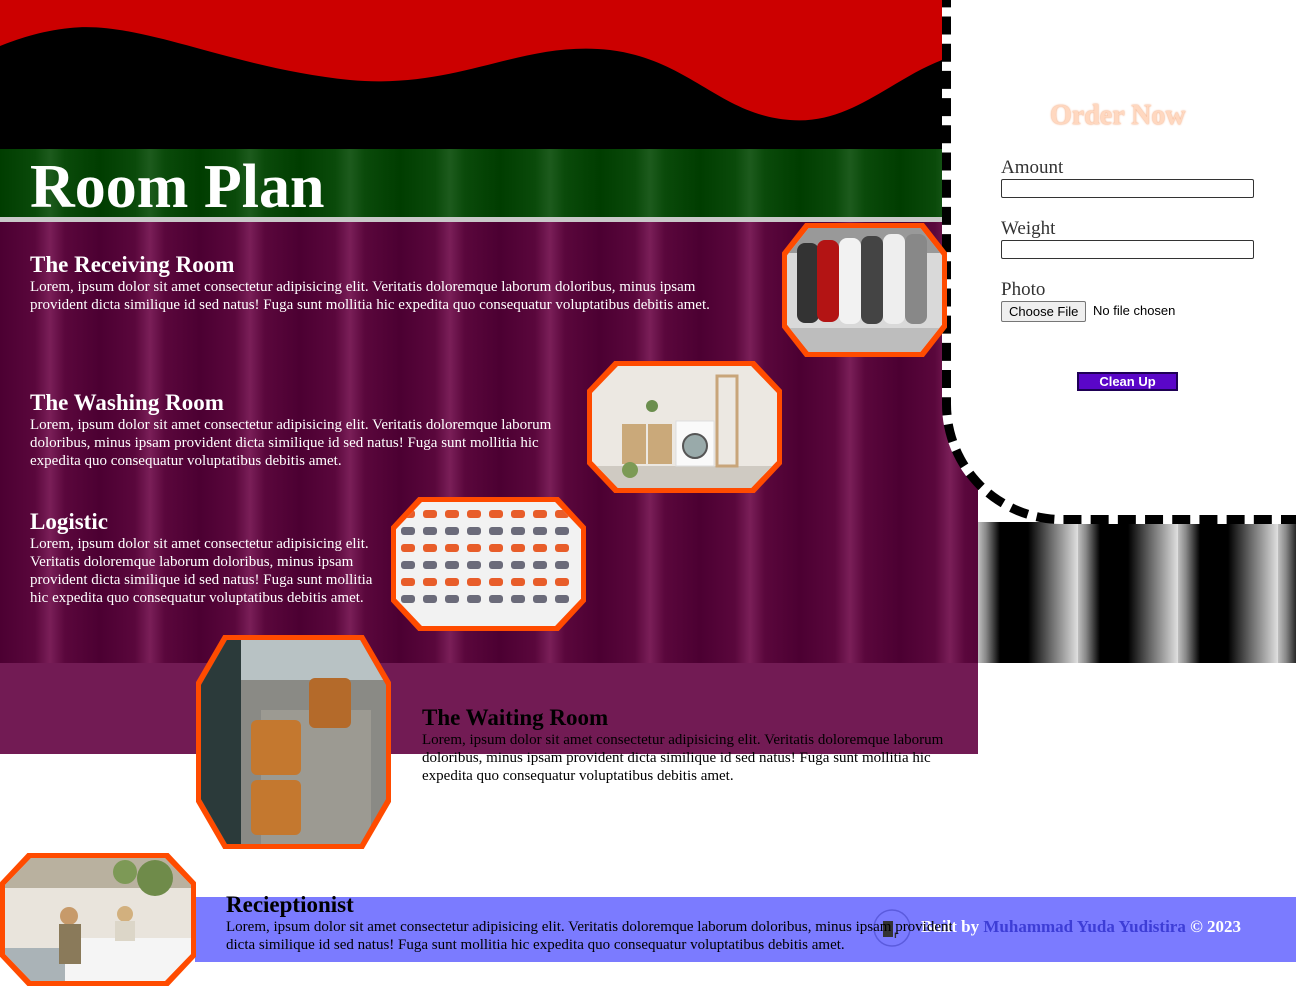 The width and height of the screenshot is (1296, 993). I want to click on amount-label: Amount, so click(1032, 167).